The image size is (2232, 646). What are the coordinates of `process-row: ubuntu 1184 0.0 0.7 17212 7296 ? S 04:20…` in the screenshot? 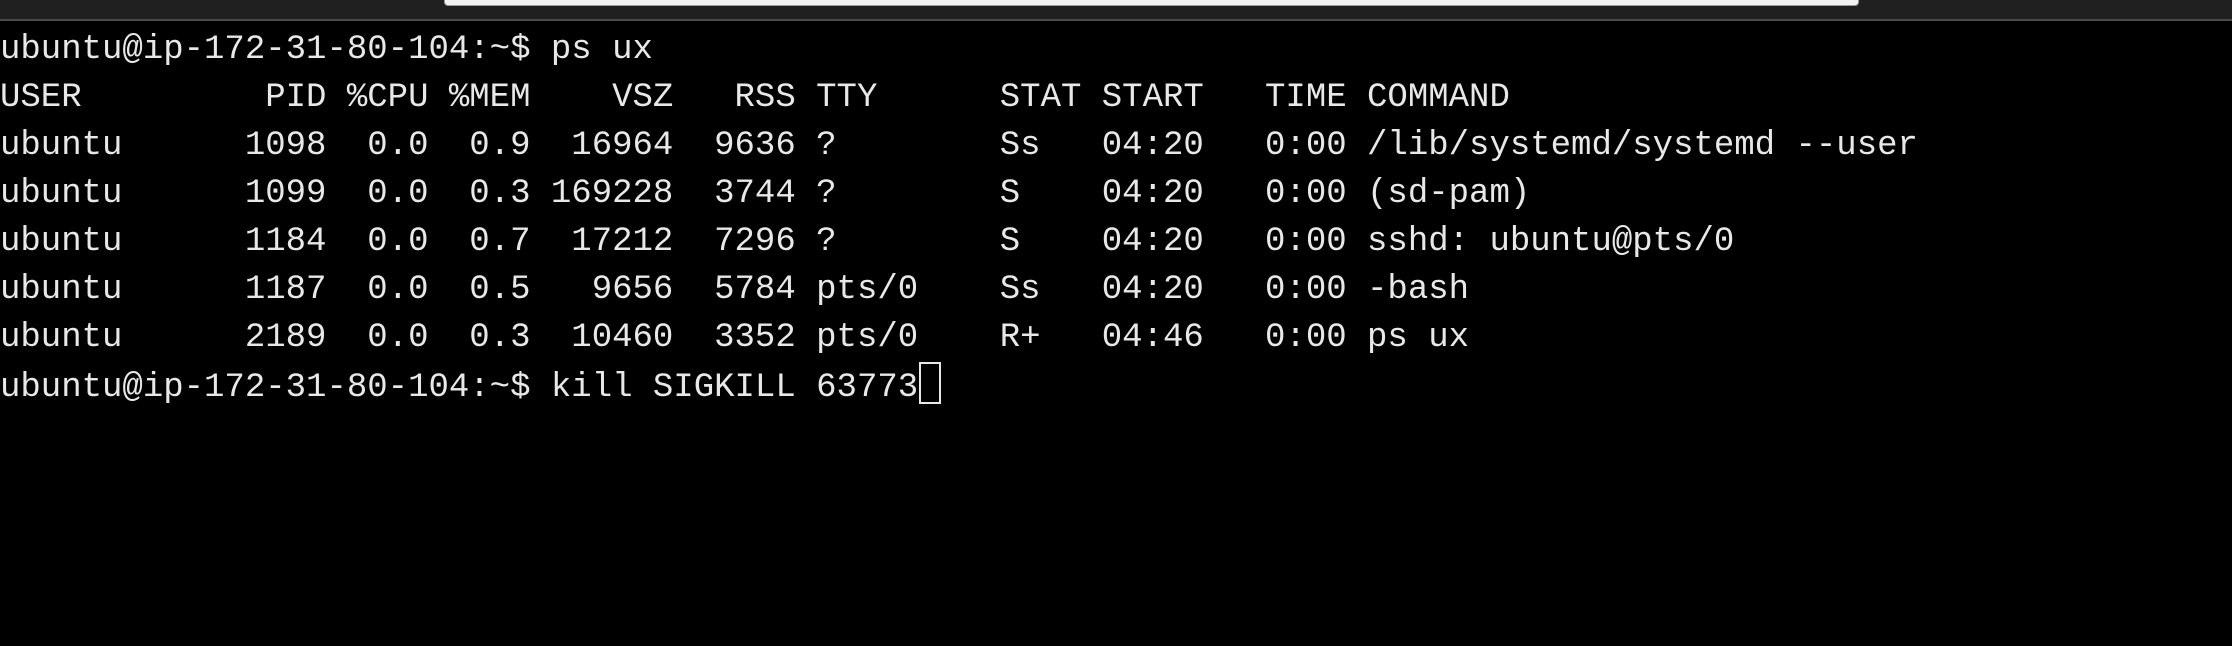 It's located at (867, 242).